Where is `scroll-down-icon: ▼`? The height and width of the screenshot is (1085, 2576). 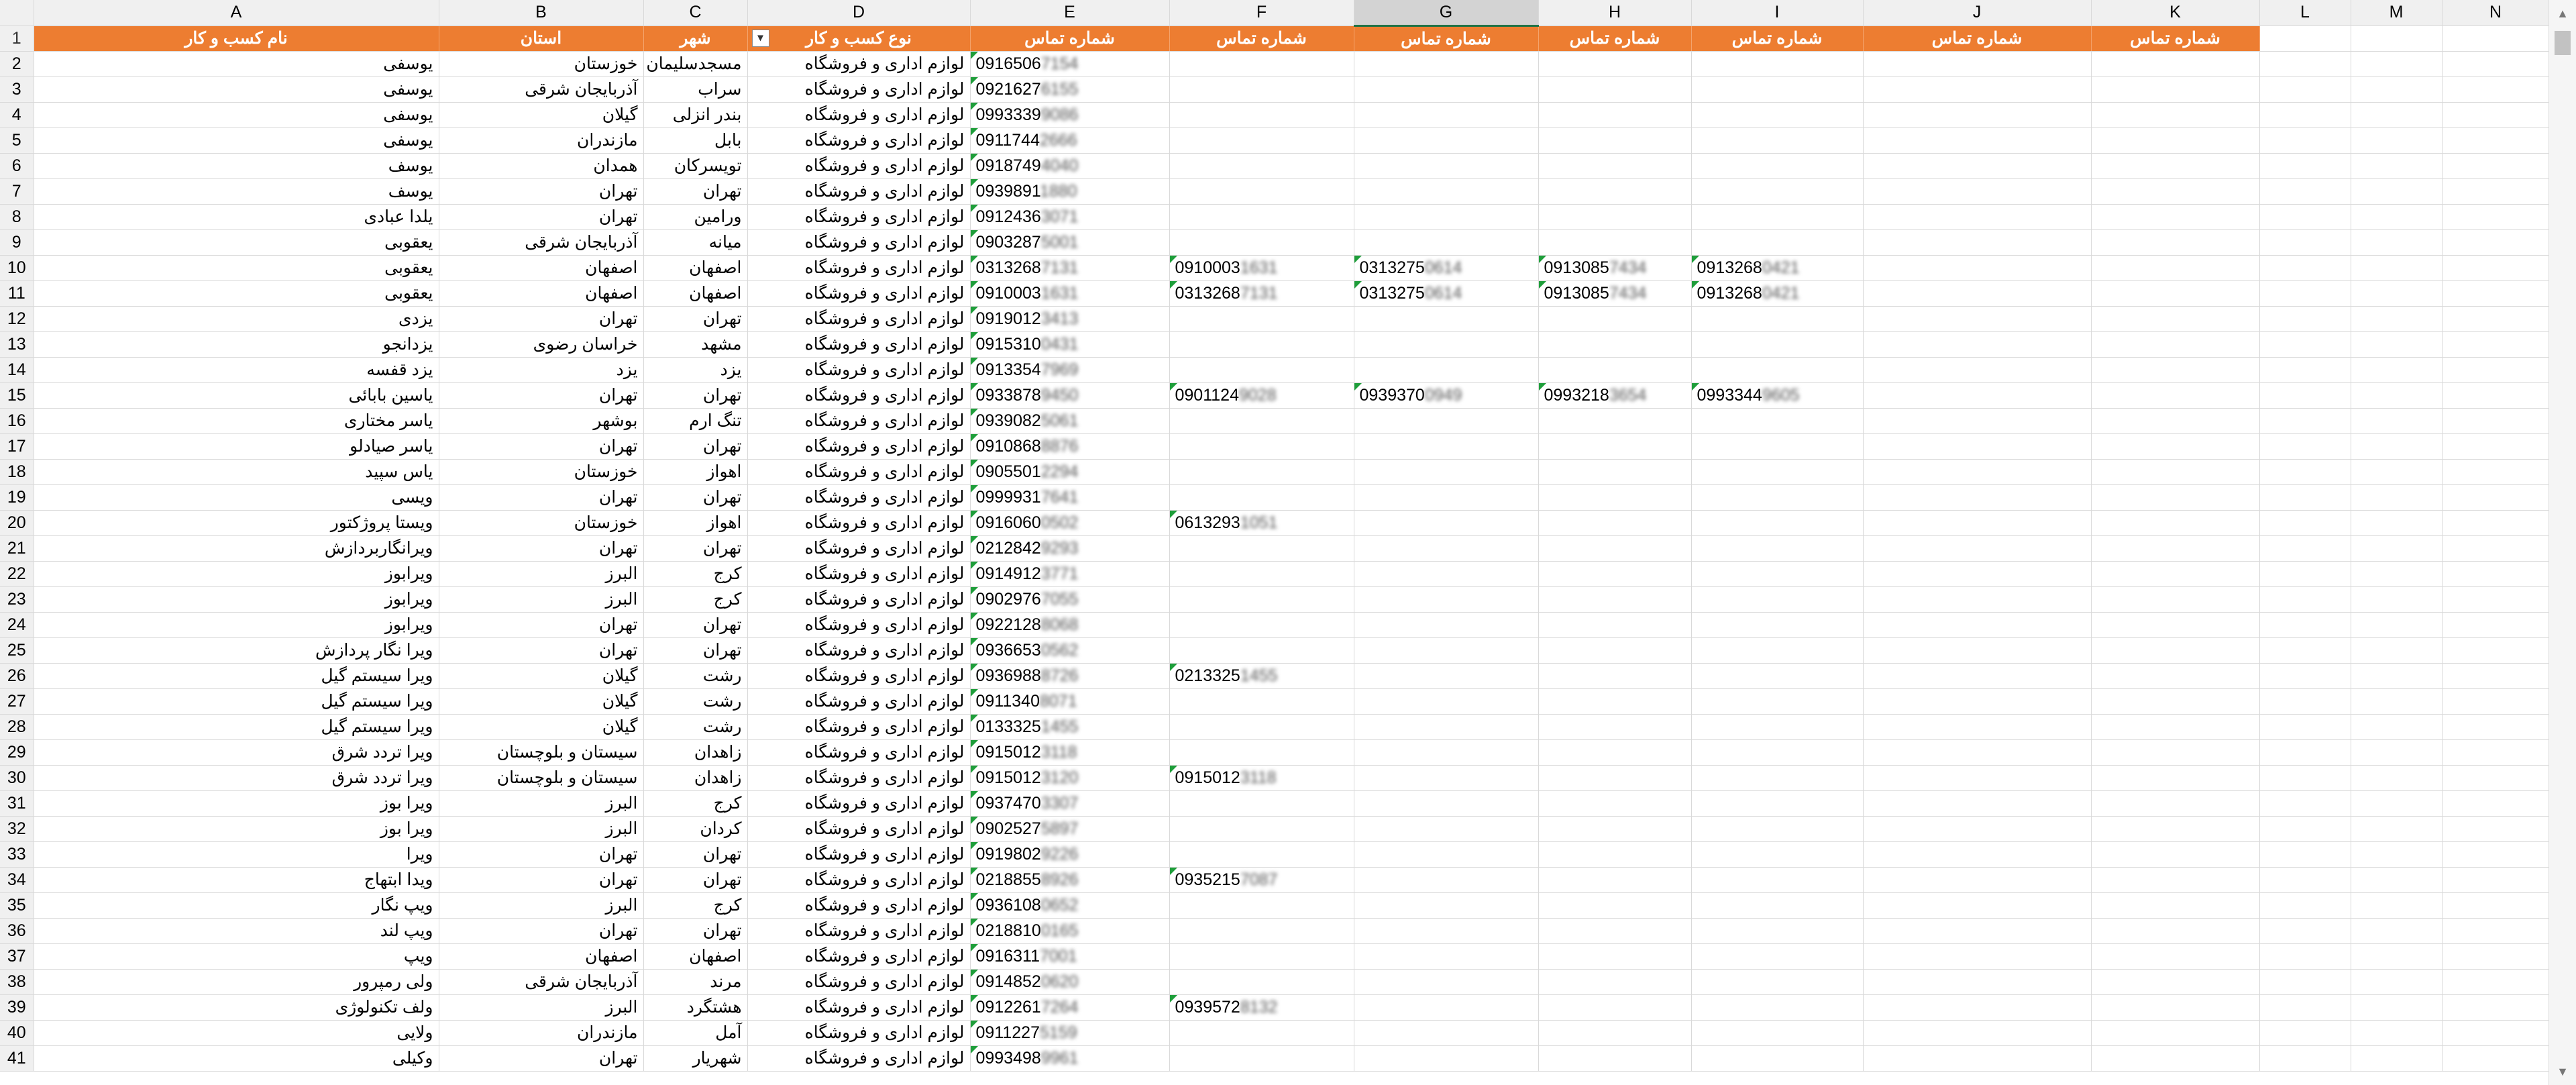 scroll-down-icon: ▼ is located at coordinates (2562, 1071).